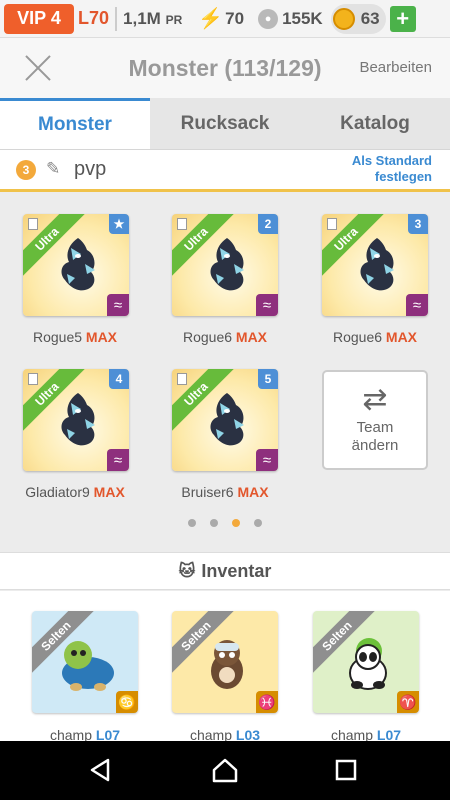  I want to click on set-default-line2: festlegen, so click(403, 176).